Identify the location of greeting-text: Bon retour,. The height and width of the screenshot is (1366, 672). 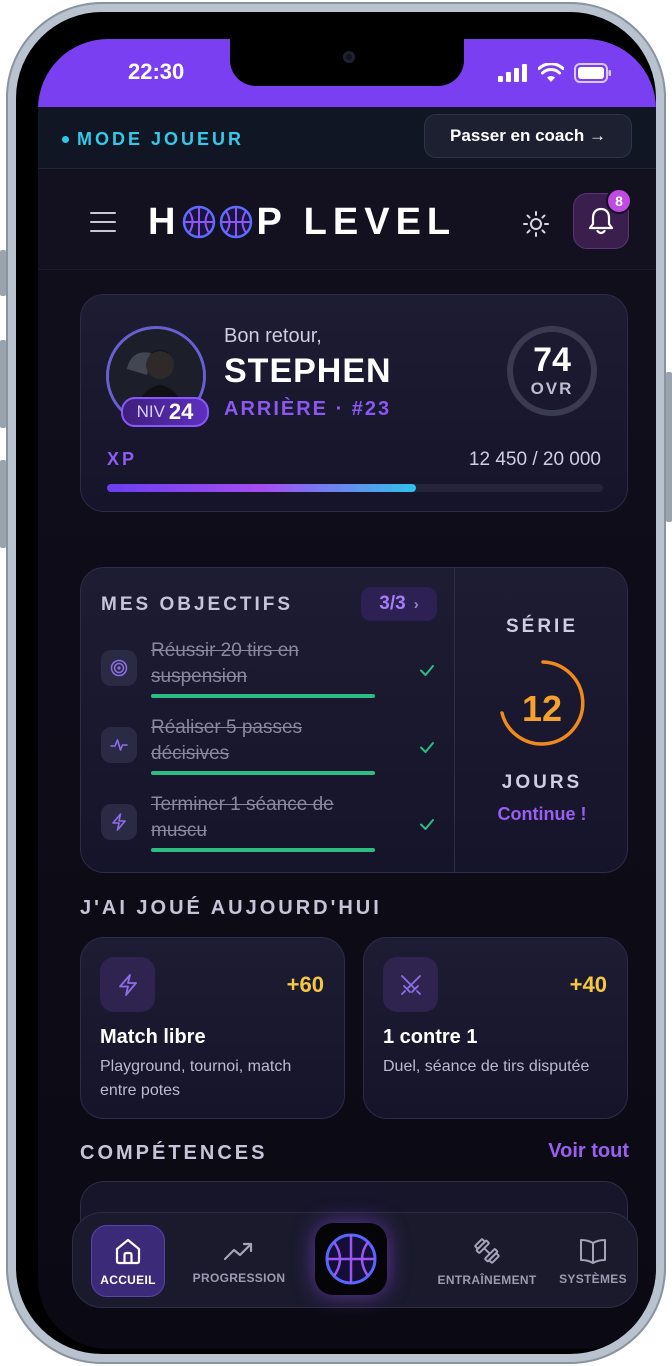
(273, 336).